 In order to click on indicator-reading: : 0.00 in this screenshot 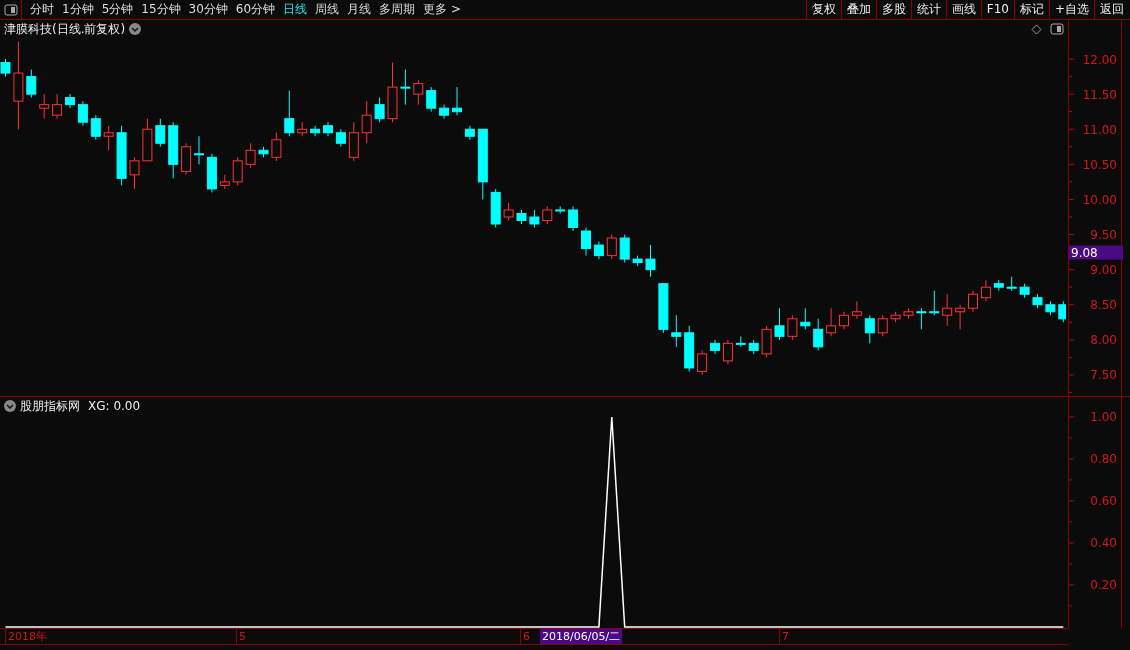, I will do `click(123, 406)`.